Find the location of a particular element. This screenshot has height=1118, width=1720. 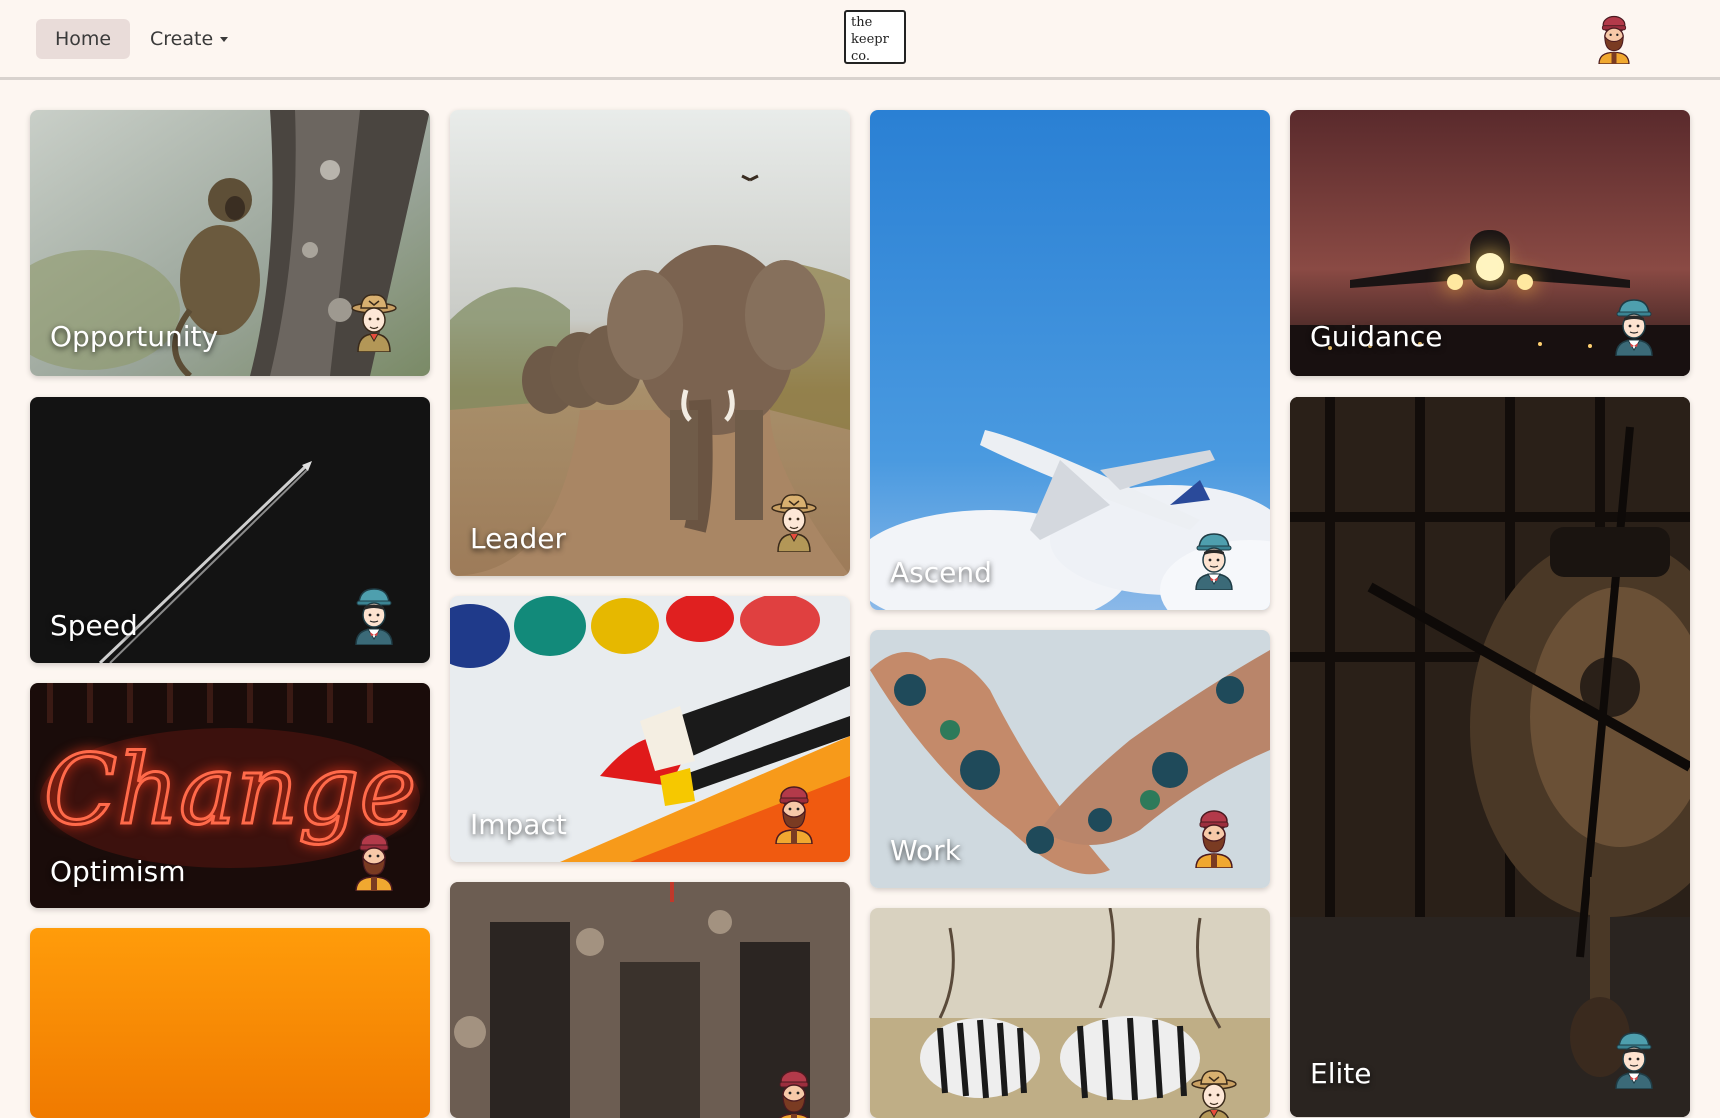

keep-card-speed: Speed is located at coordinates (230, 530).